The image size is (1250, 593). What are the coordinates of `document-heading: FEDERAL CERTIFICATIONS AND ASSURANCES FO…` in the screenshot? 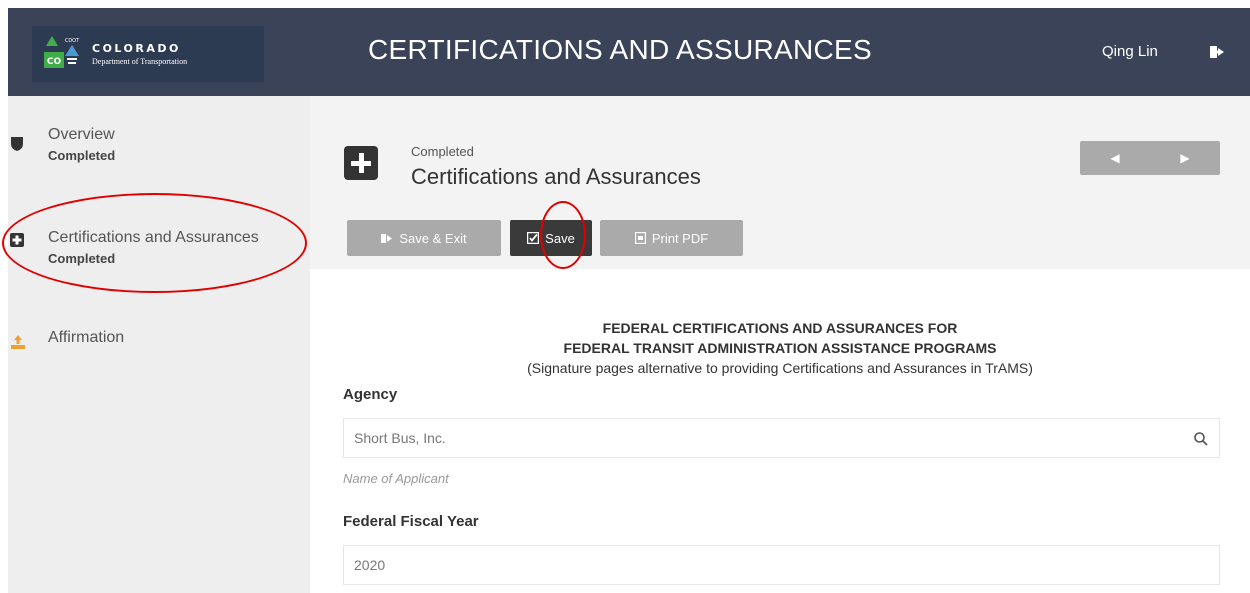 It's located at (780, 348).